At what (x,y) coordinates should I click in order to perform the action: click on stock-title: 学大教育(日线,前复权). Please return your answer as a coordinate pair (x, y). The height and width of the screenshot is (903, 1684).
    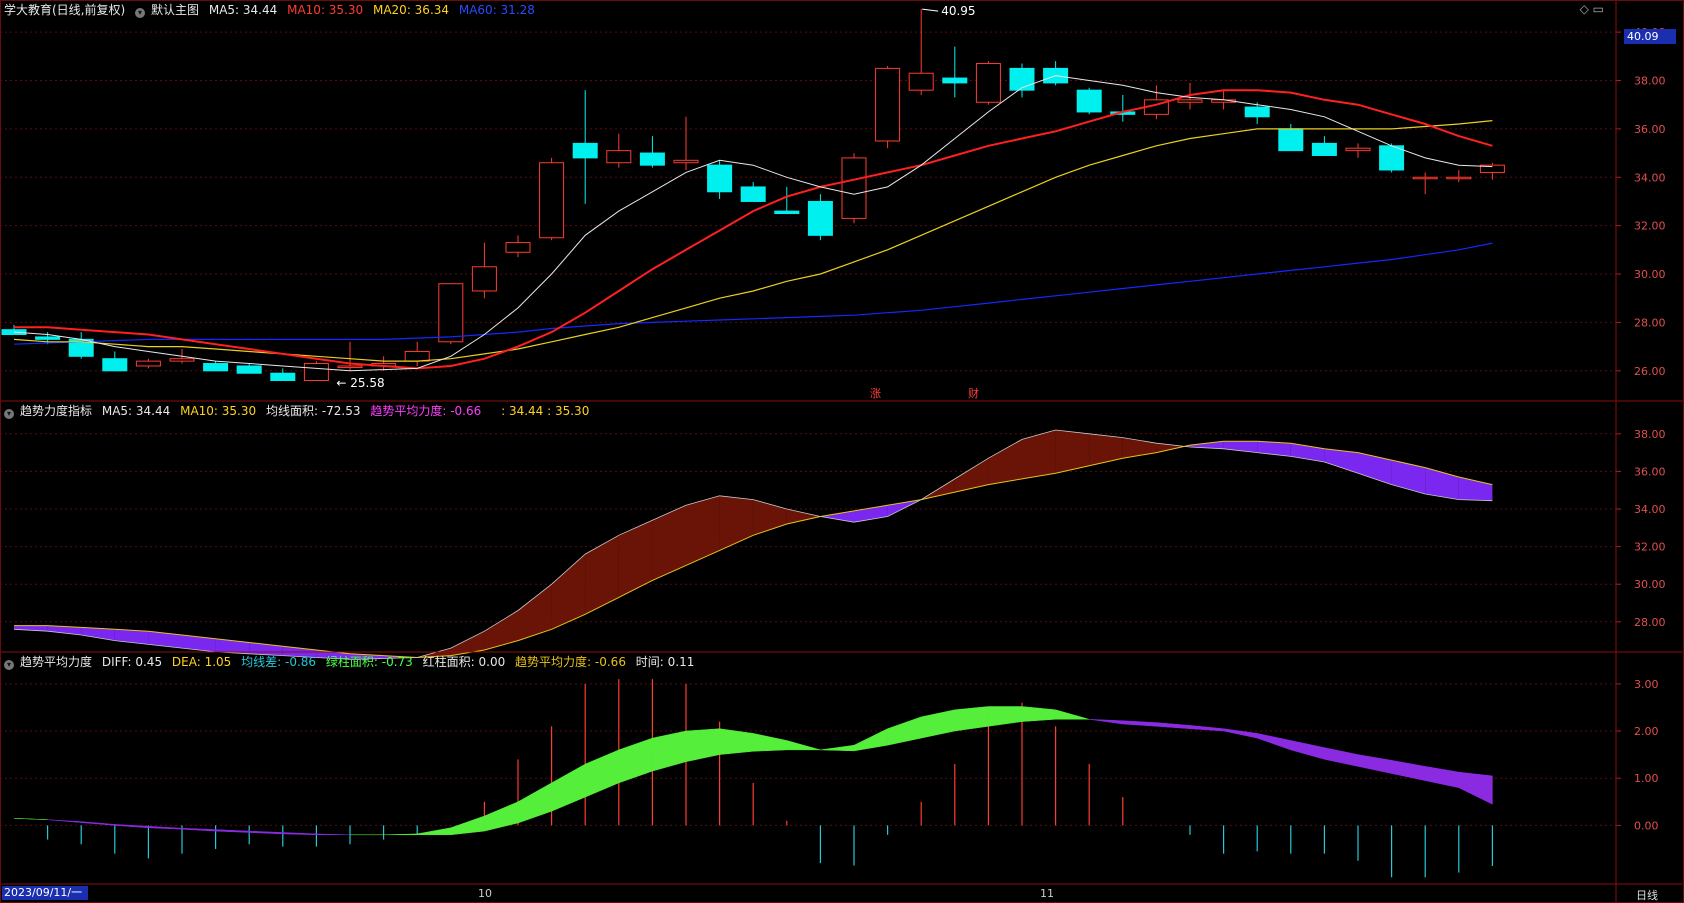
    Looking at the image, I should click on (64, 10).